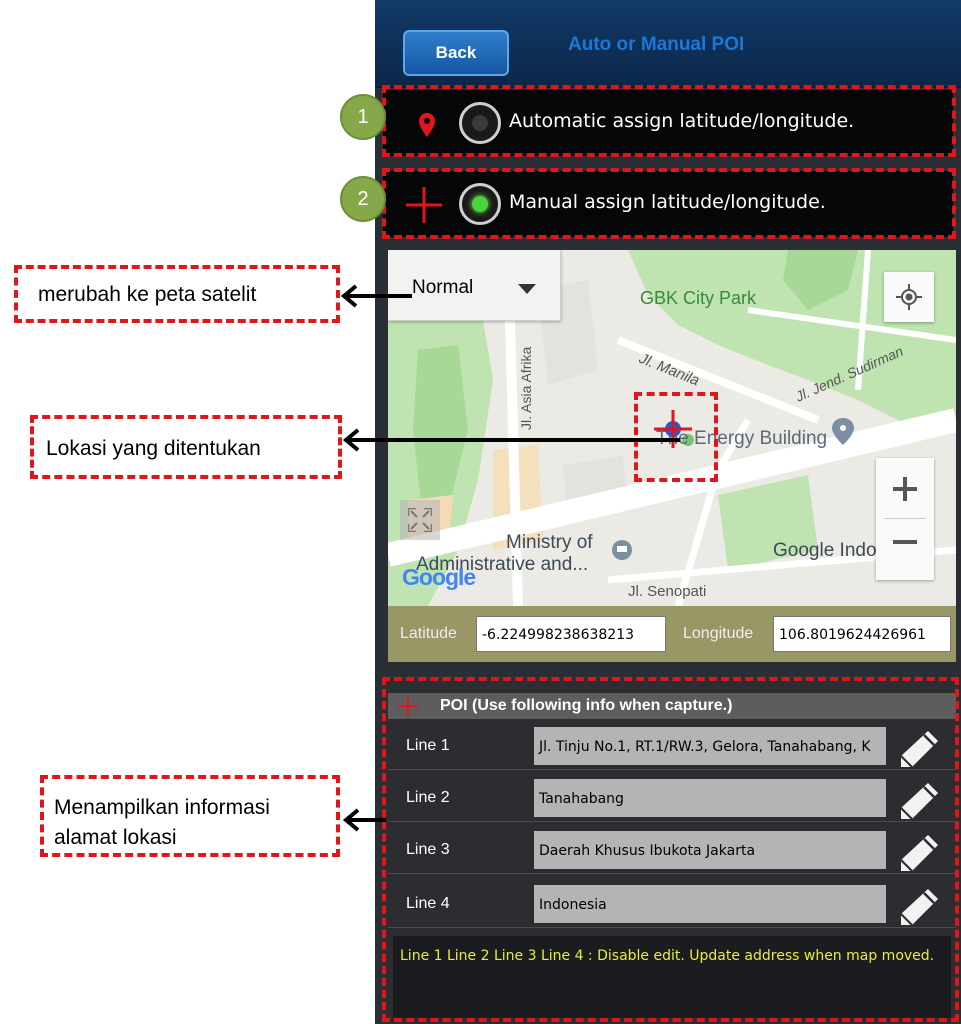 Image resolution: width=961 pixels, height=1024 pixels. Describe the element at coordinates (669, 121) in the screenshot. I see `highlight-automatic-option` at that location.